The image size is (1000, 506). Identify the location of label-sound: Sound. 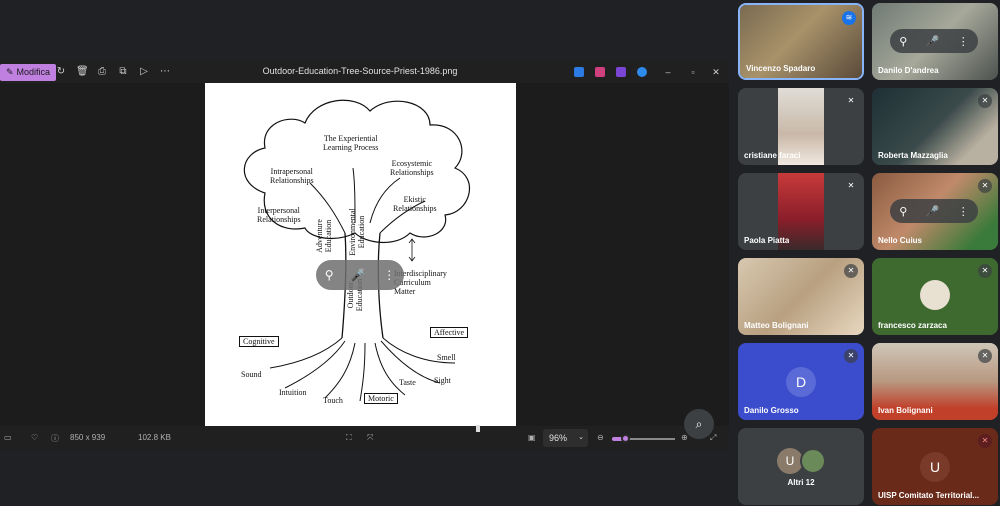
(251, 374).